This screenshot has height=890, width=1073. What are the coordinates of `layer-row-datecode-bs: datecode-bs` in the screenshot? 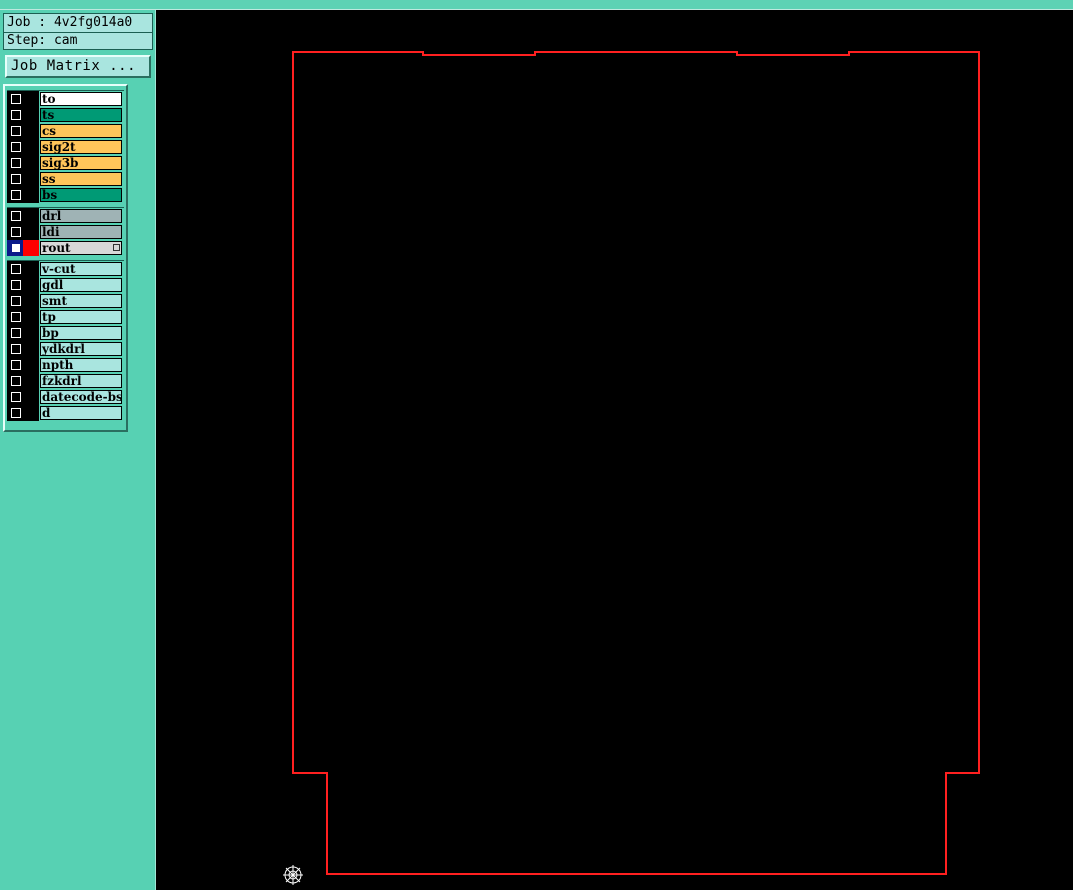 It's located at (65, 397).